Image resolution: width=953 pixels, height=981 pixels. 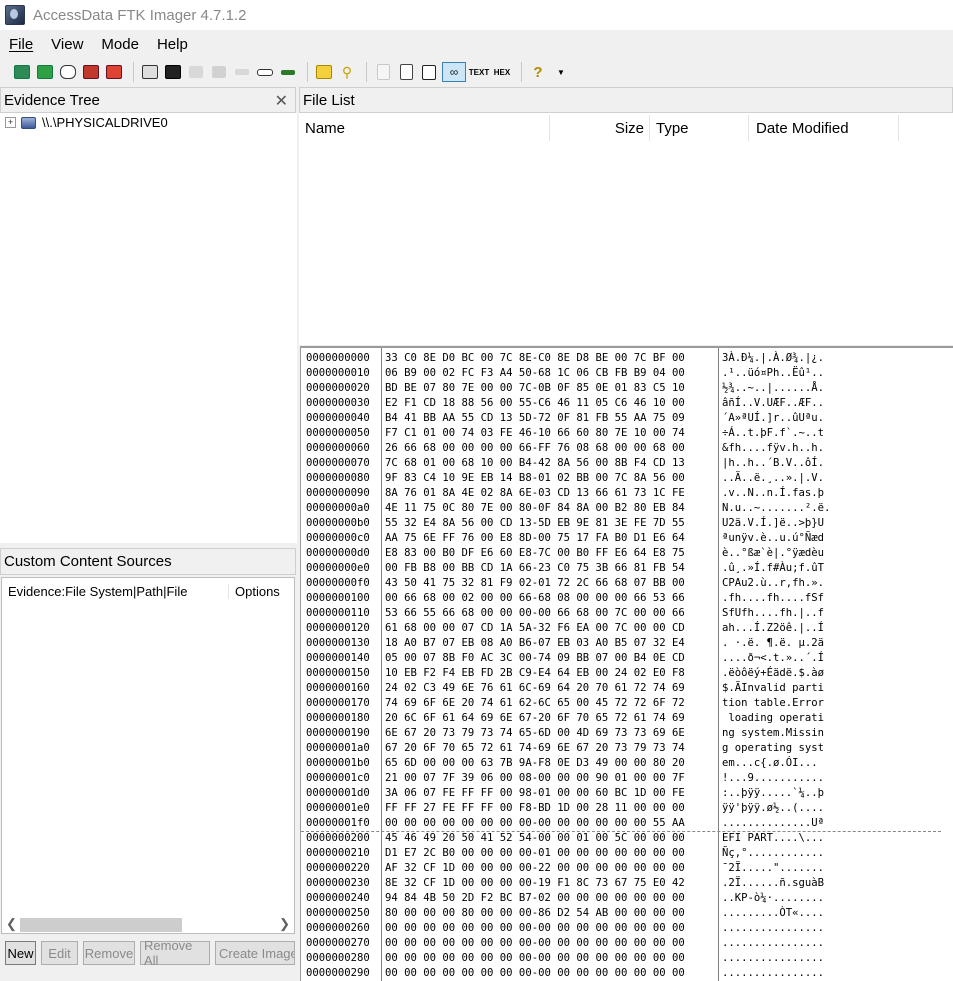 I want to click on add-to-custom-content-icon, so click(x=219, y=72).